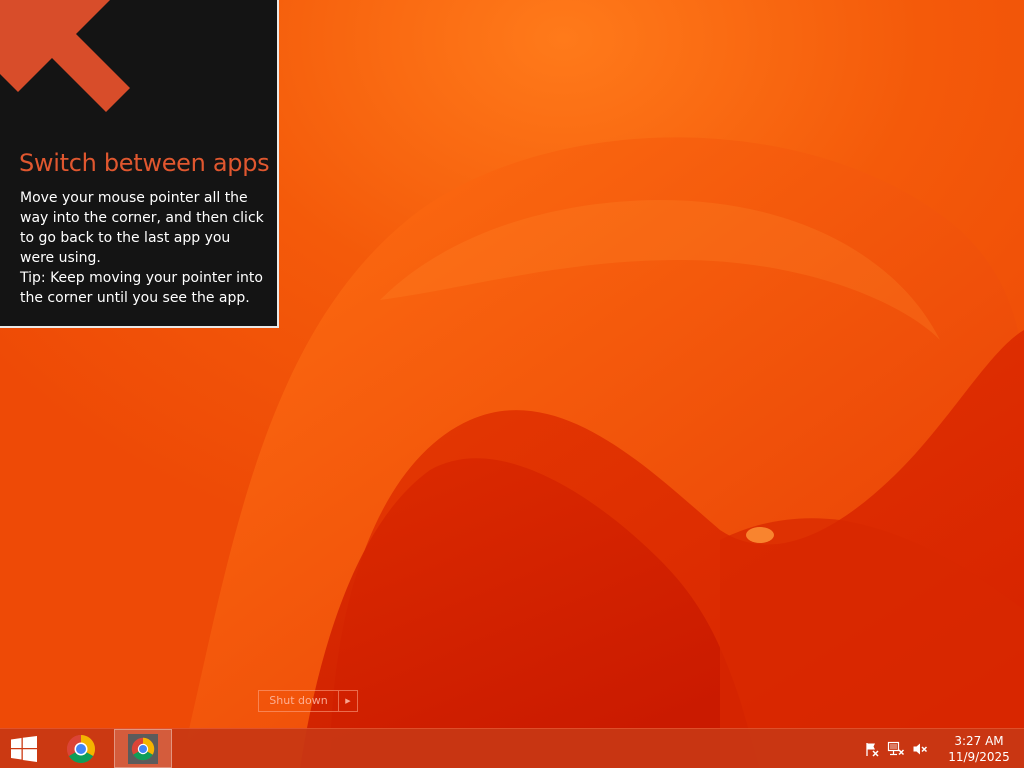 This screenshot has height=768, width=1024. What do you see at coordinates (896, 748) in the screenshot?
I see `network-icon` at bounding box center [896, 748].